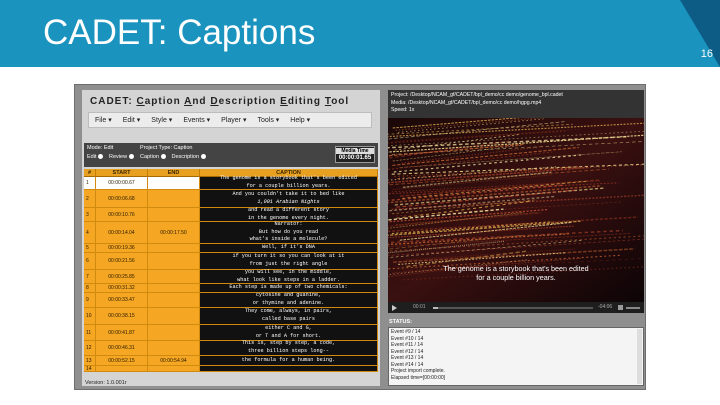  Describe the element at coordinates (122, 214) in the screenshot. I see `row-start: 00:00:10.76` at that location.